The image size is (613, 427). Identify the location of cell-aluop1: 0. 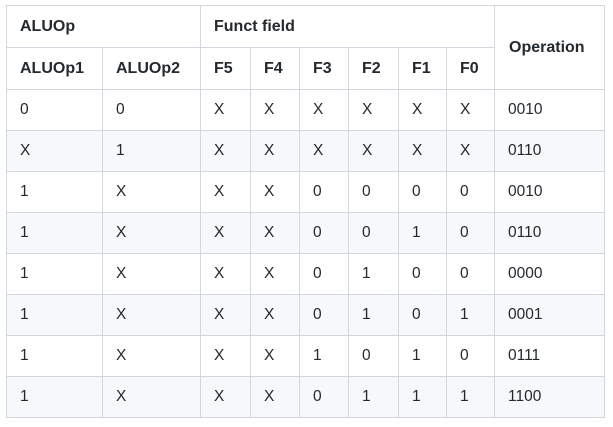
(54, 110).